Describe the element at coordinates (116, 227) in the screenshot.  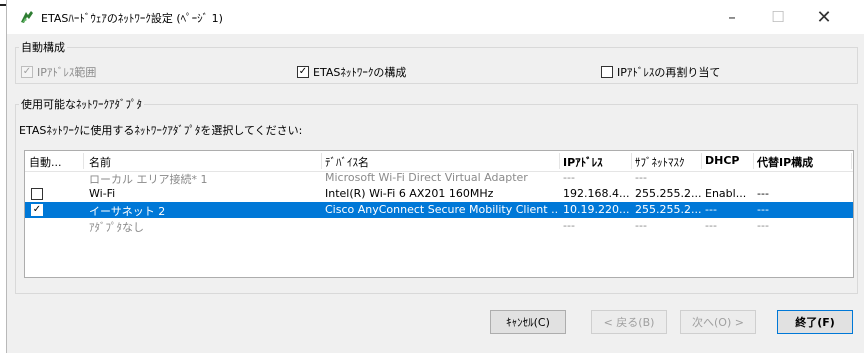
I see `cell-name: ｱﾀﾞﾌﾟﾀなし` at that location.